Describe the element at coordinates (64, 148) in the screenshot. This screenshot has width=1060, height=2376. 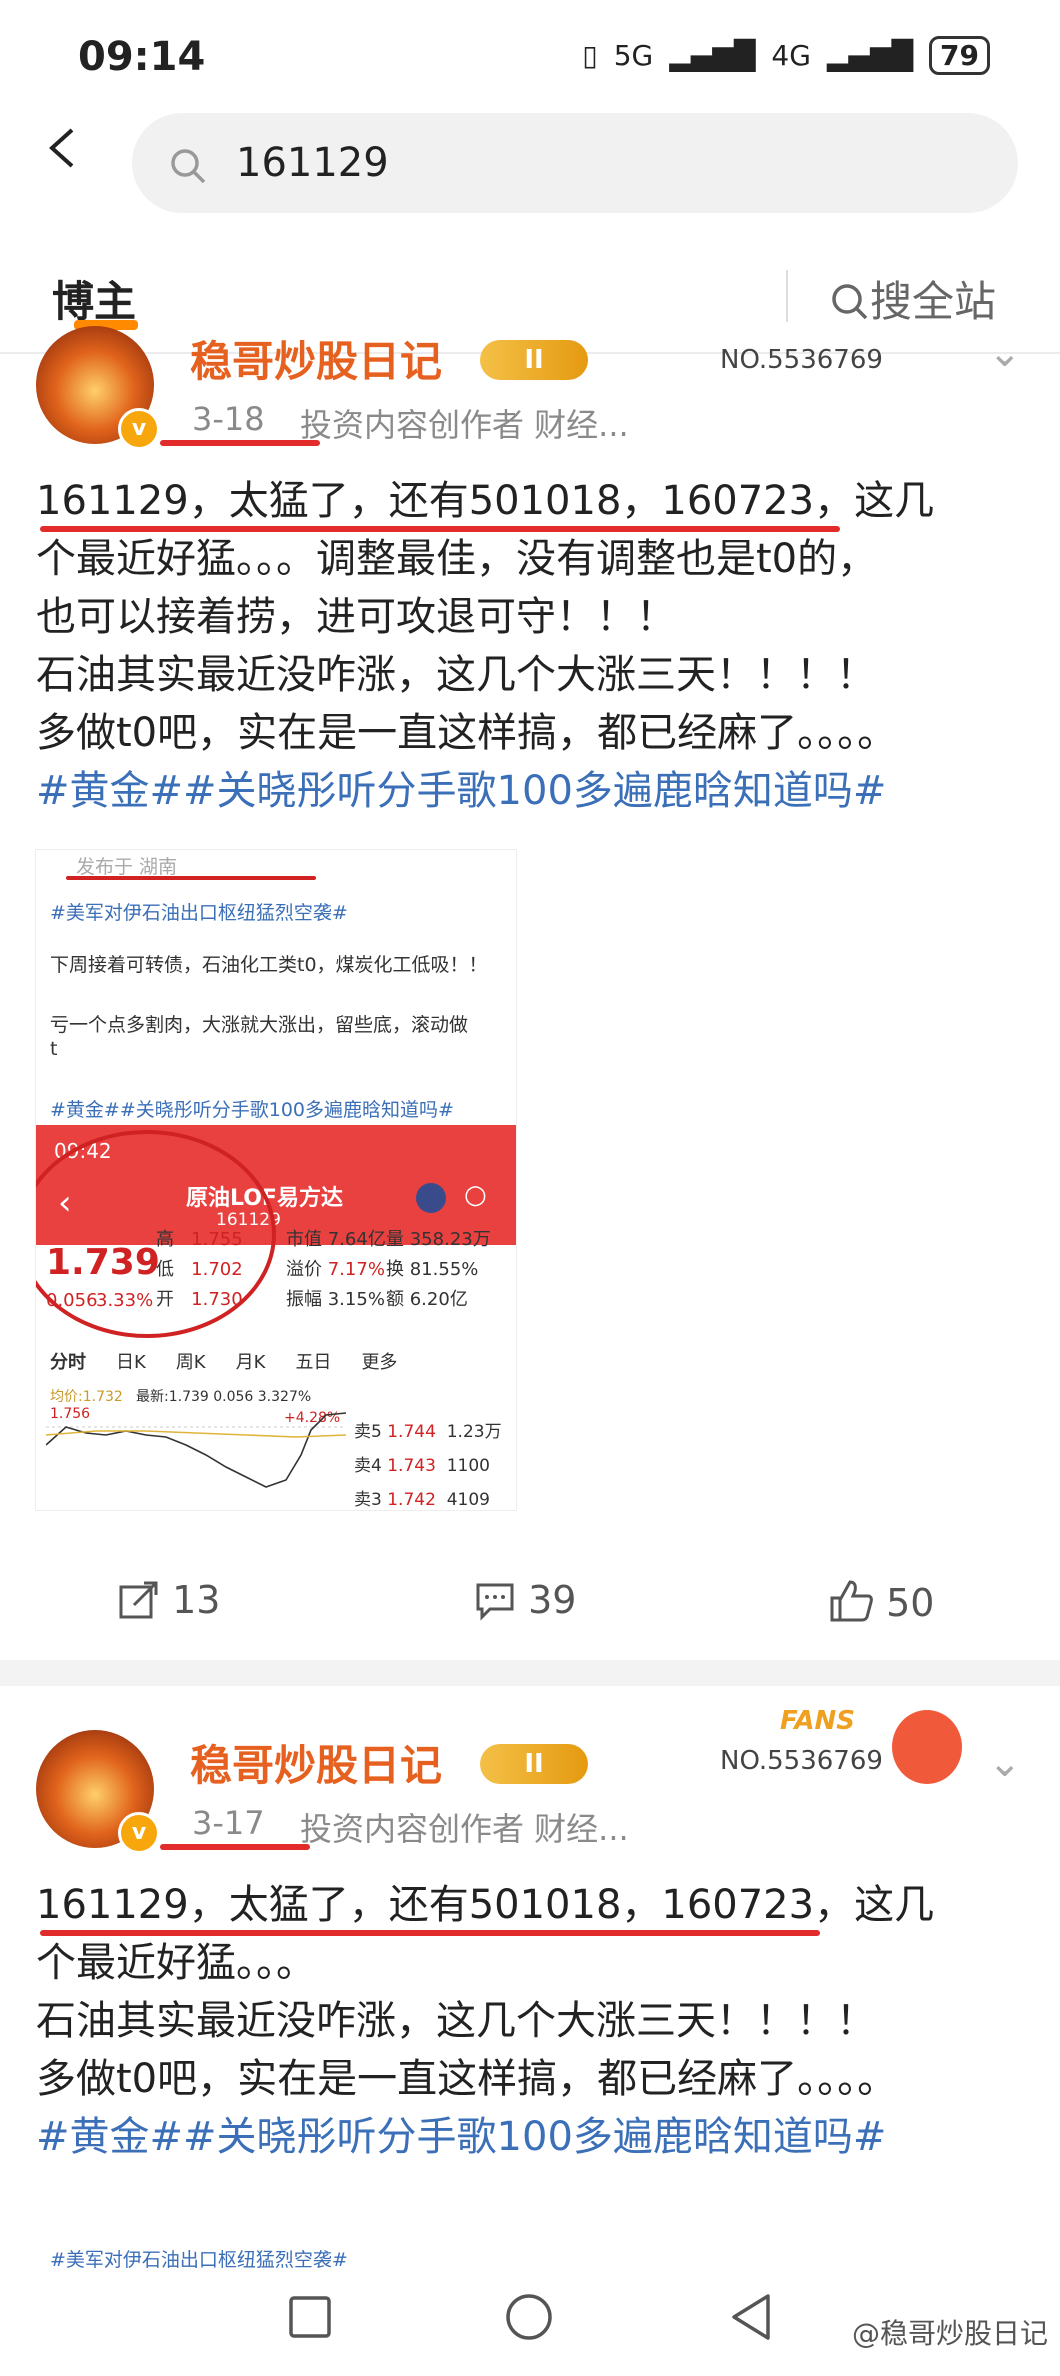
I see `back-arrow-icon` at that location.